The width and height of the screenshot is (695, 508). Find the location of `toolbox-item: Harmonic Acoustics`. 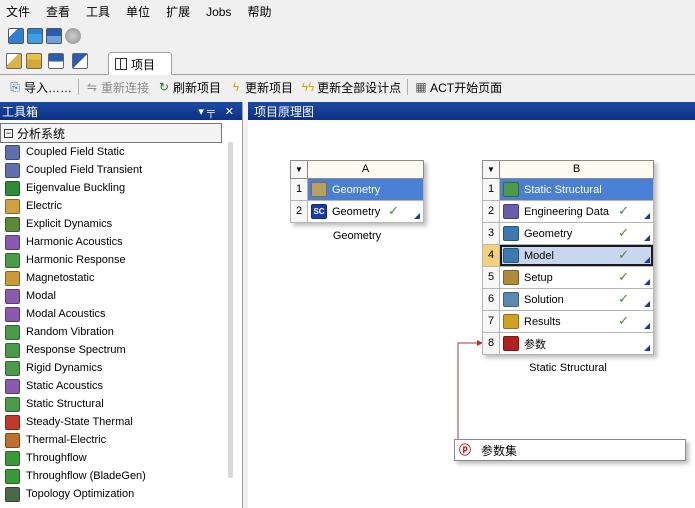

toolbox-item: Harmonic Acoustics is located at coordinates (121, 242).